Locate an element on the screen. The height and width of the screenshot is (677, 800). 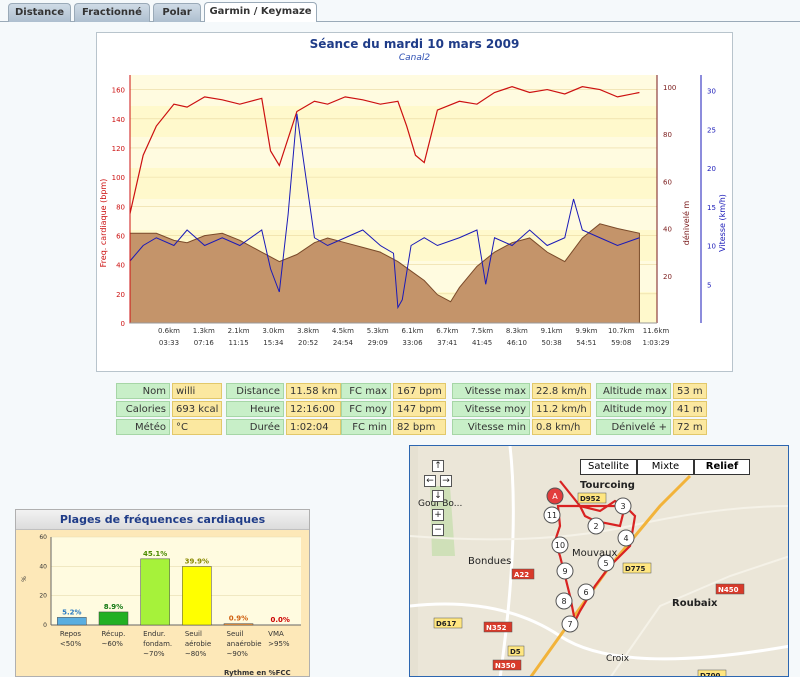
stat-label-heure: Heure is located at coordinates (255, 409).